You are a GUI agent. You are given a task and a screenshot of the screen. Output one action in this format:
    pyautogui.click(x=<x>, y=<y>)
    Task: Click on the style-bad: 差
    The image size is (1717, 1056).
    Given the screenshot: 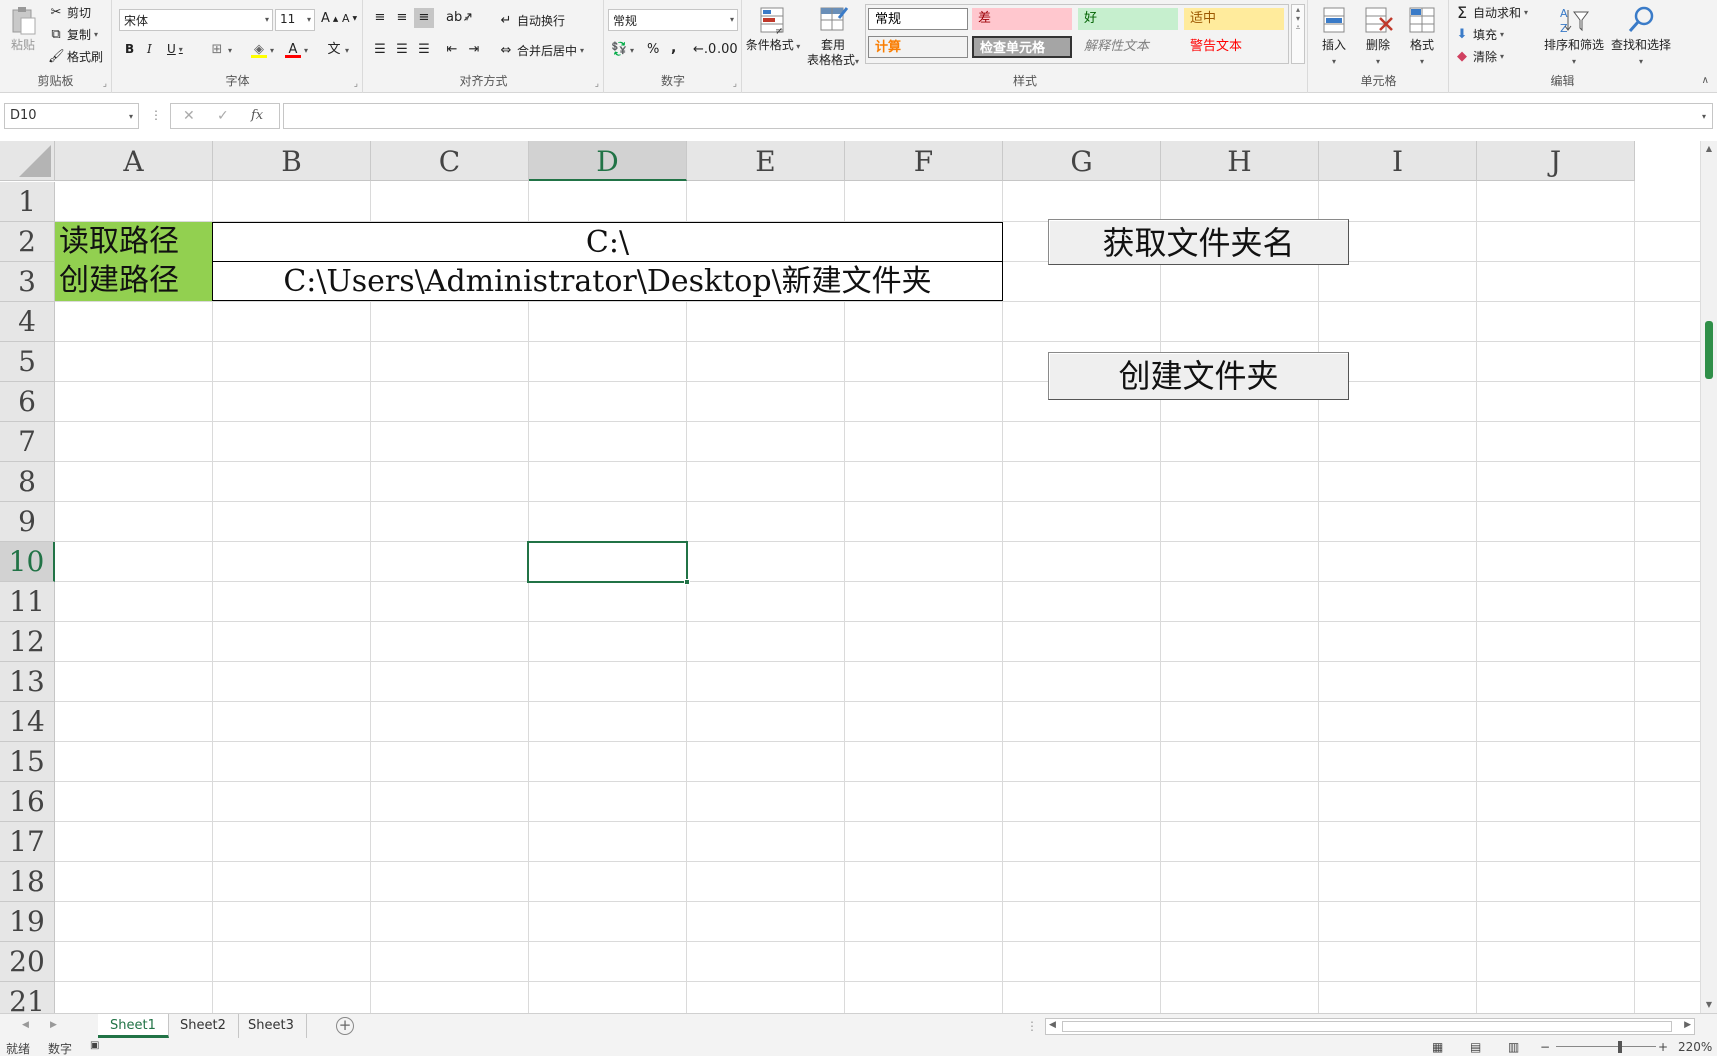 What is the action you would take?
    pyautogui.click(x=1022, y=19)
    